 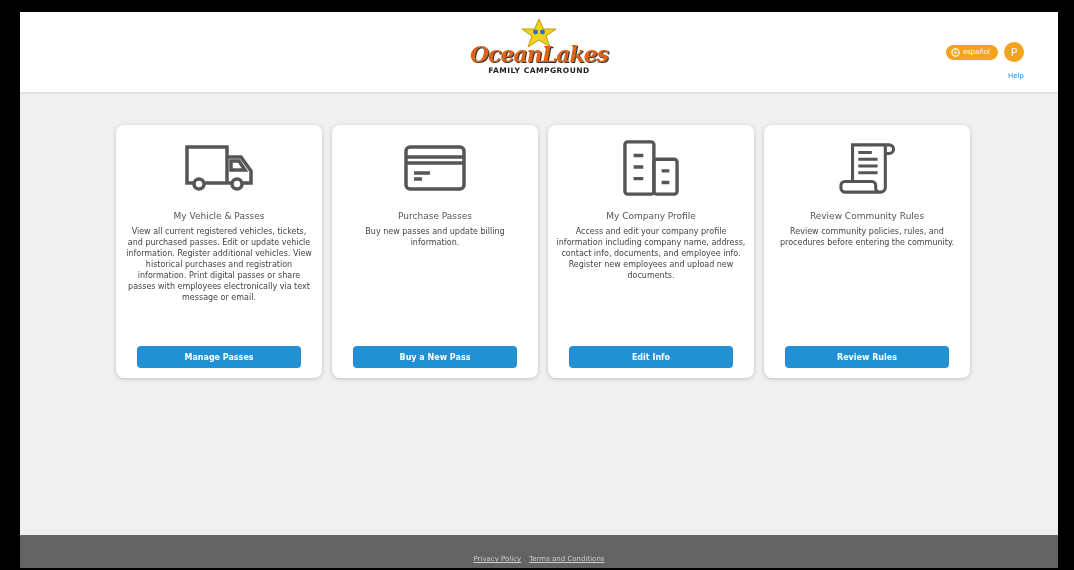 What do you see at coordinates (219, 168) in the screenshot?
I see `truck-icon` at bounding box center [219, 168].